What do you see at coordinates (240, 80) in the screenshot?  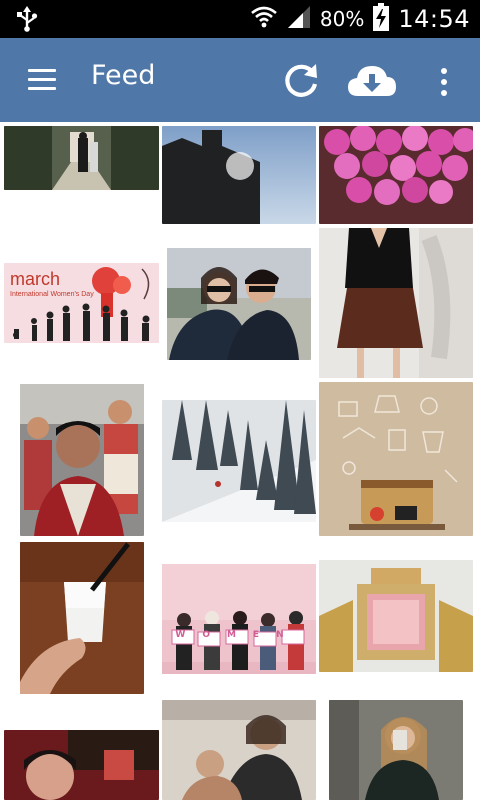 I see `app-bar: Feed` at bounding box center [240, 80].